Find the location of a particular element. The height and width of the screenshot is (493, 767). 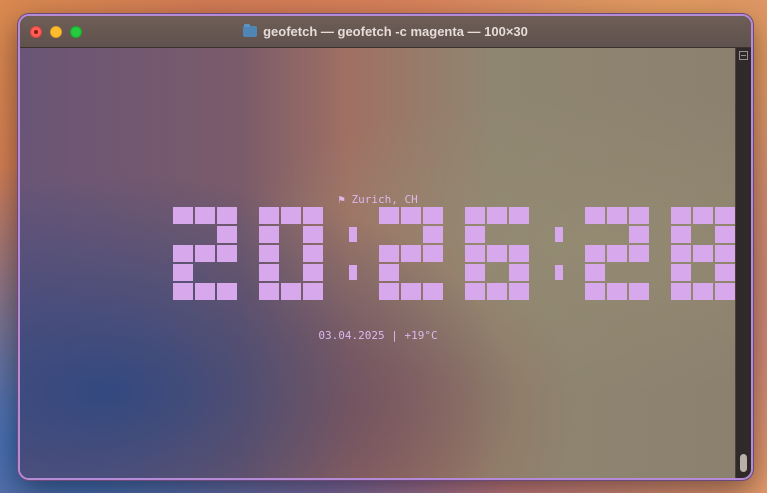

location-line: ⚑ Zurich, CH is located at coordinates (378, 199).